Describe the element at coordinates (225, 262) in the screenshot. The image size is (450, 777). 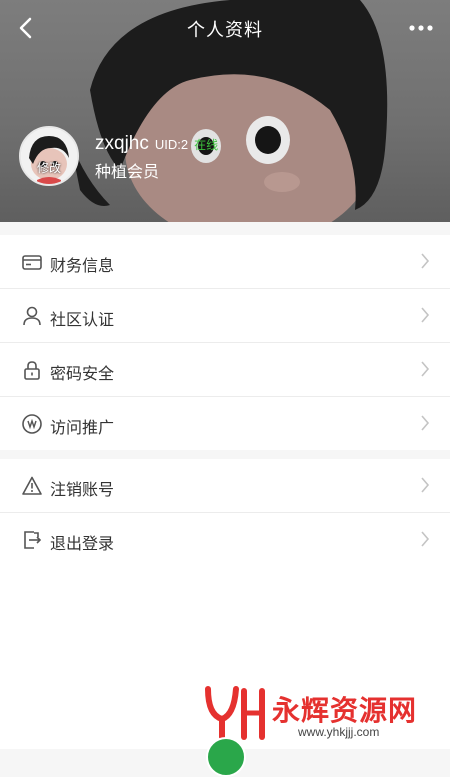
I see `menu-item-finance: 财务信息` at that location.